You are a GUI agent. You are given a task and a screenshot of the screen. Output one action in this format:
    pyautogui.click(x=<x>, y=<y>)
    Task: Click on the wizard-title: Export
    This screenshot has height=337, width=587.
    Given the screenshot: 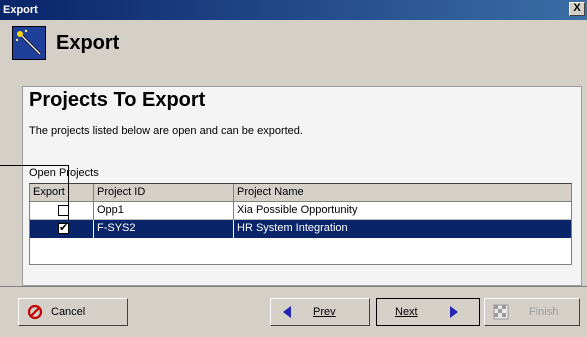 What is the action you would take?
    pyautogui.click(x=88, y=42)
    